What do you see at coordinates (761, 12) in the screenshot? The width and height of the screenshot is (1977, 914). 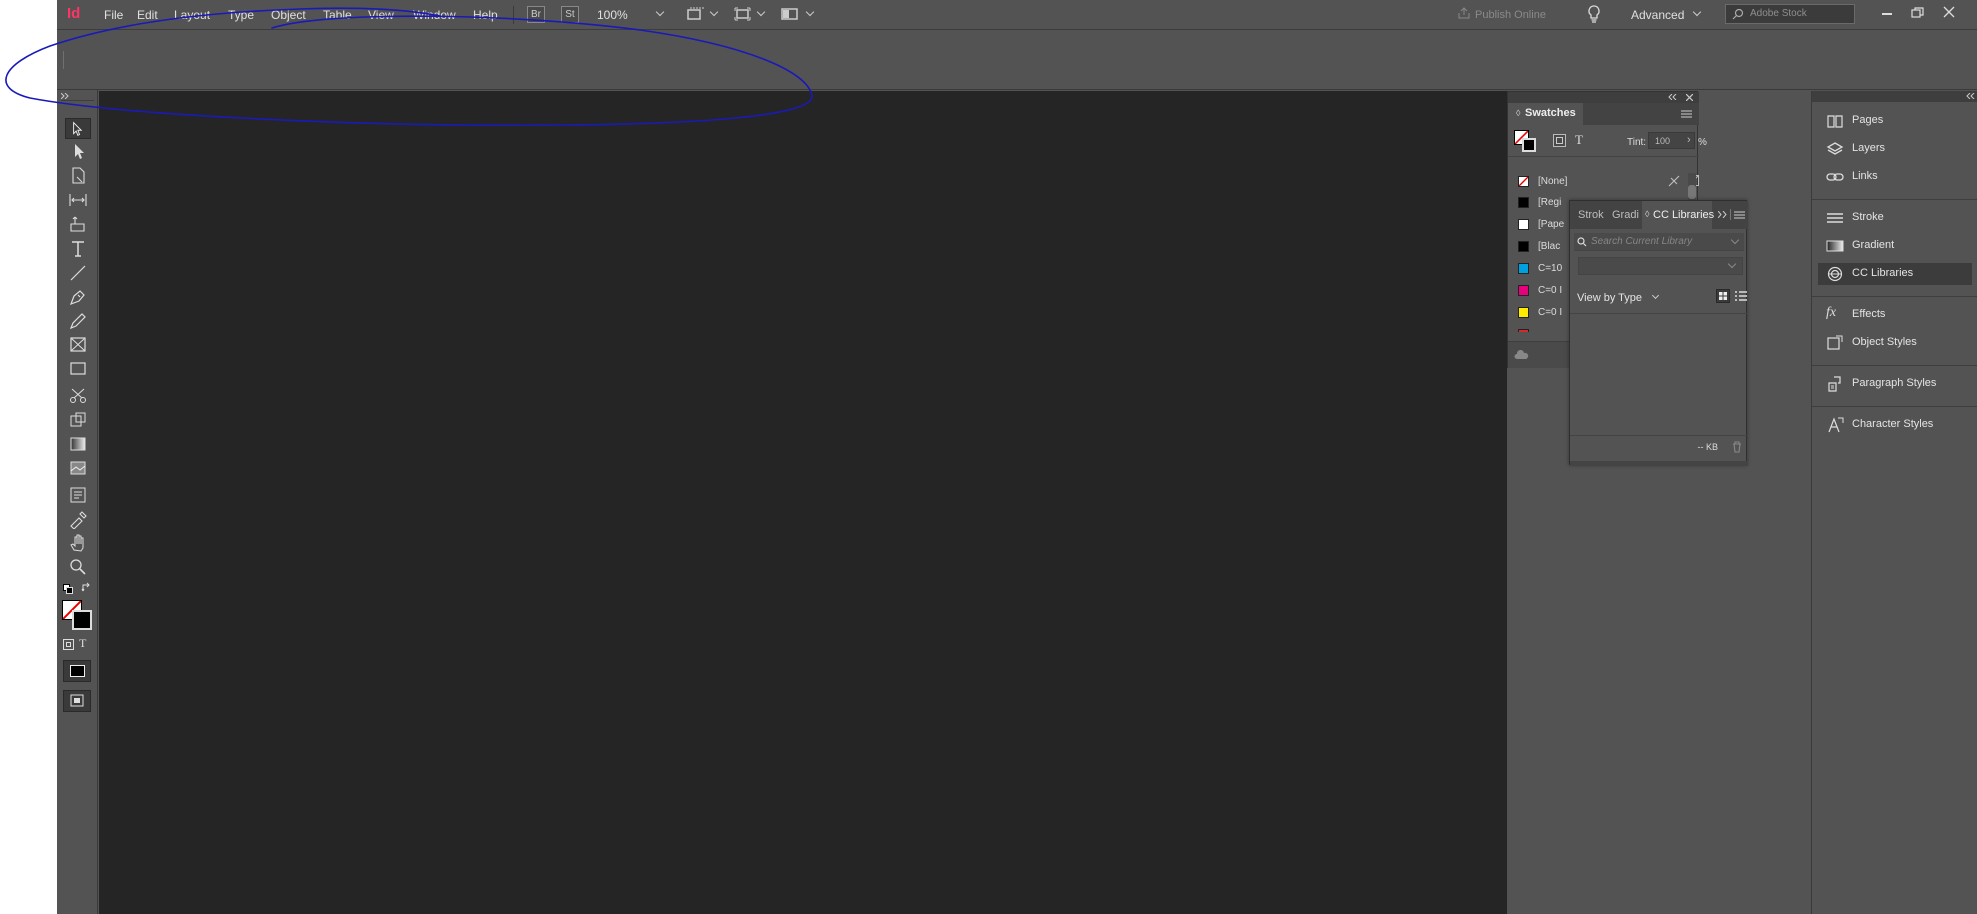 I see `screen-chevron-down-icon` at bounding box center [761, 12].